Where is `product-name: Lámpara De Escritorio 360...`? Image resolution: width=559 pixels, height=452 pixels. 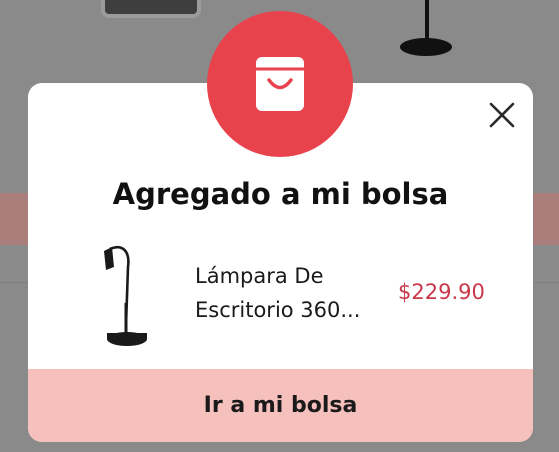
product-name: Lámpara De Escritorio 360... is located at coordinates (297, 293).